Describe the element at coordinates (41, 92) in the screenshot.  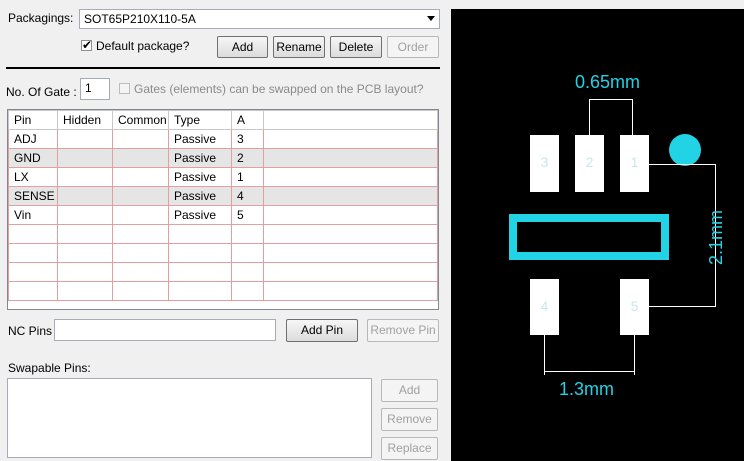
I see `gates-label: No. Of Gate :` at that location.